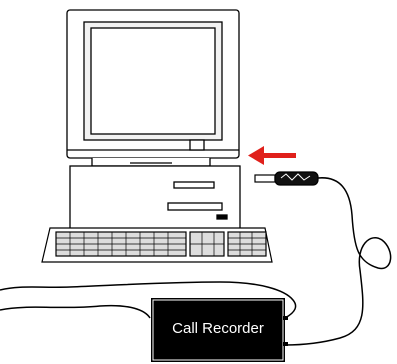 Image resolution: width=397 pixels, height=364 pixels. I want to click on usb-plug-icon, so click(286, 178).